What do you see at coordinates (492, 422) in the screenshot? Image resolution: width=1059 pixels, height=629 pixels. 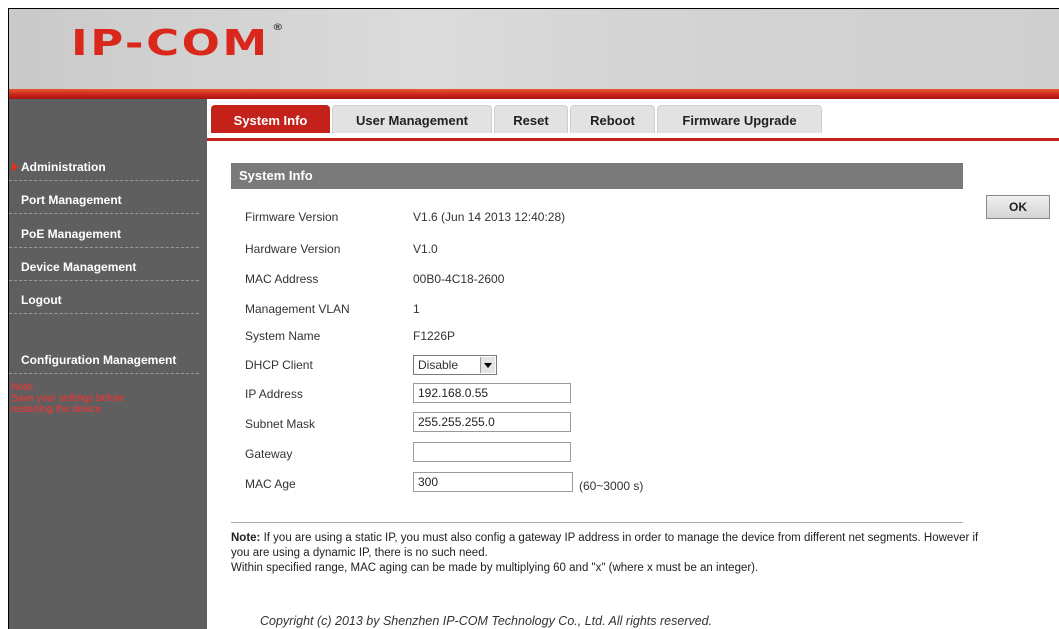 I see `subnet-mask-input` at bounding box center [492, 422].